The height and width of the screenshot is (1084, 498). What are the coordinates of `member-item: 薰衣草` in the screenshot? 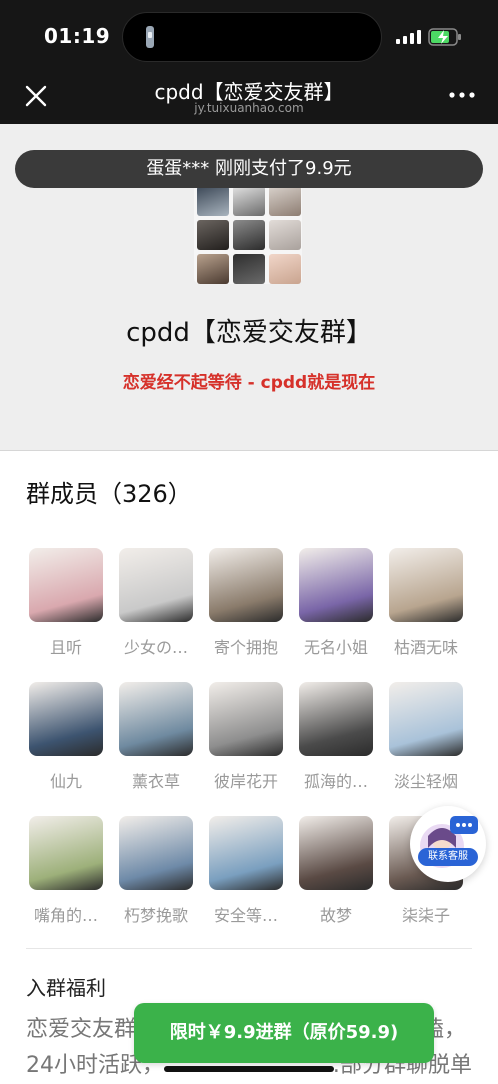 It's located at (156, 737).